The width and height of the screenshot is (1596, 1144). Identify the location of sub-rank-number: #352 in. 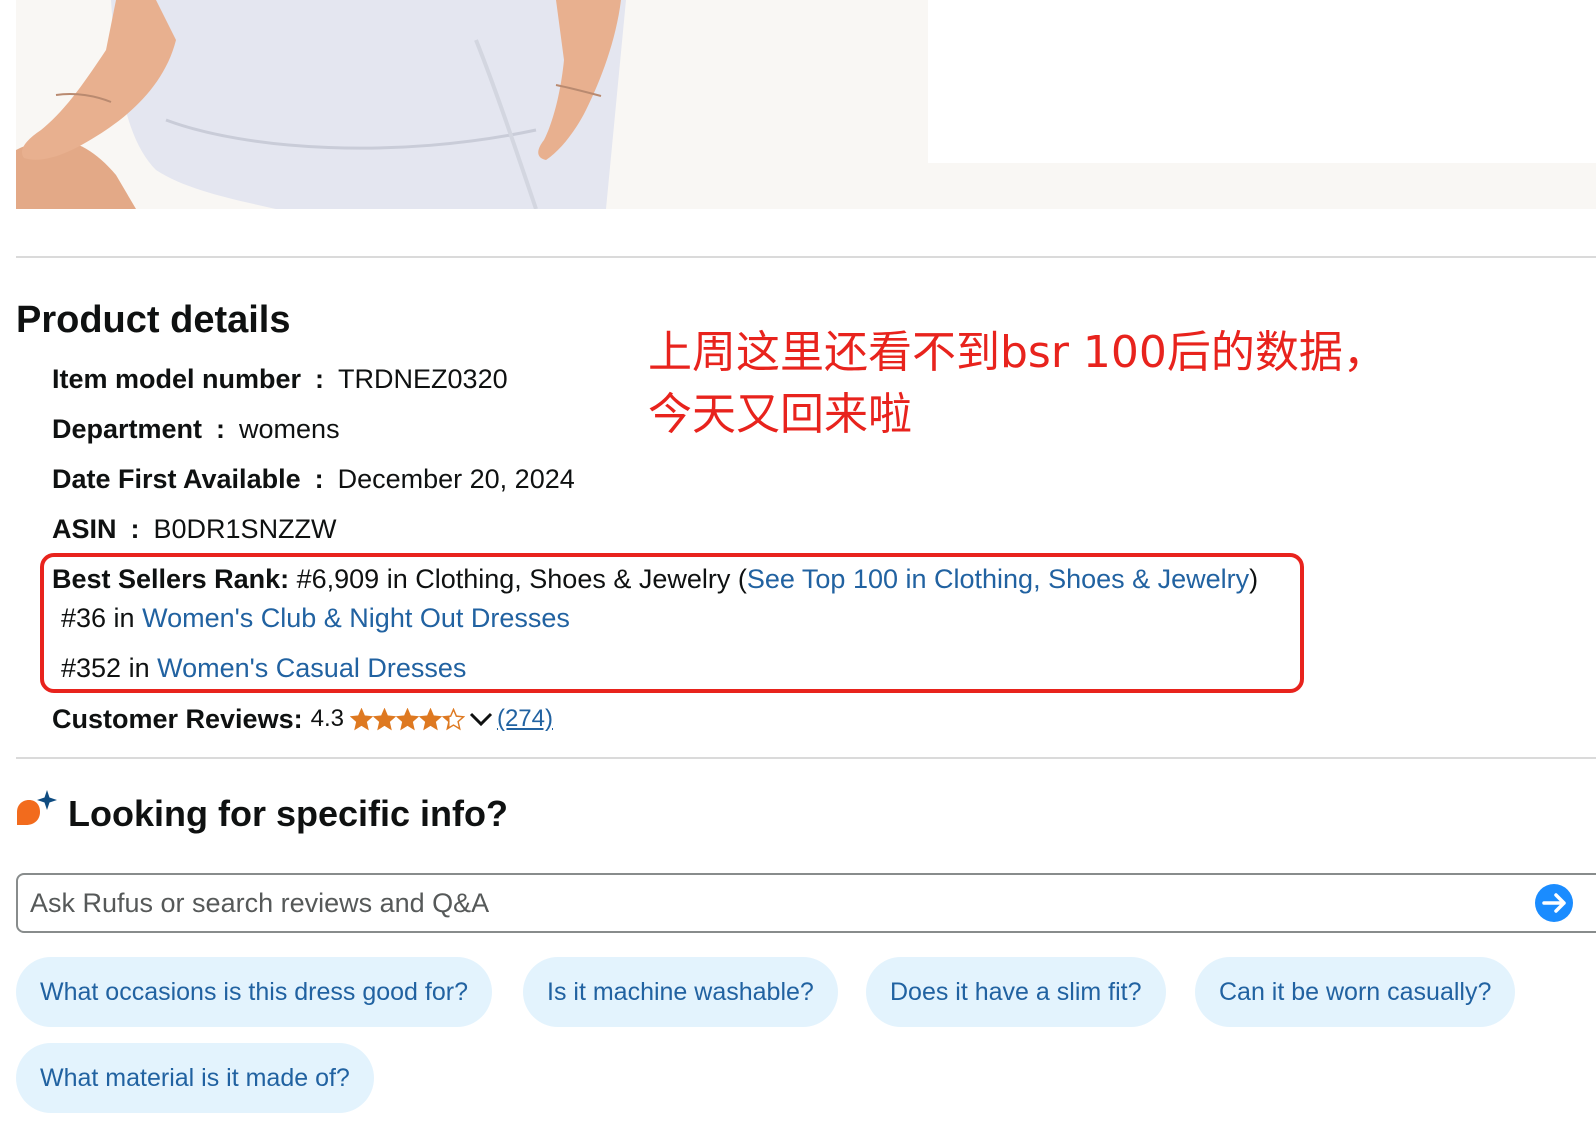
(109, 668).